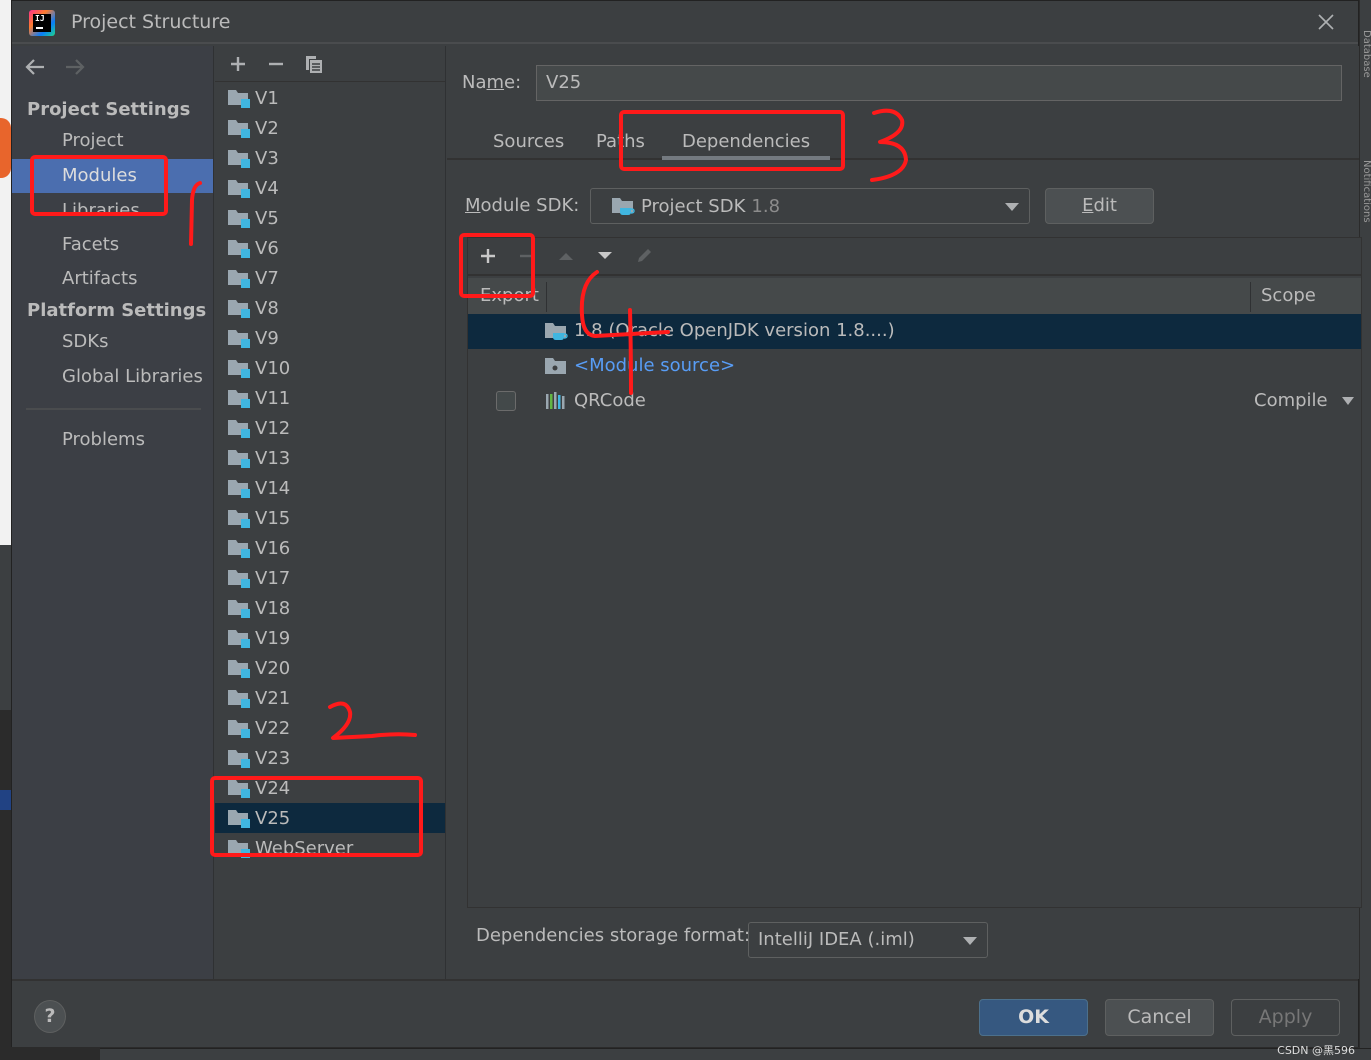 Image resolution: width=1371 pixels, height=1060 pixels. Describe the element at coordinates (330, 698) in the screenshot. I see `module-item-v21: V21` at that location.